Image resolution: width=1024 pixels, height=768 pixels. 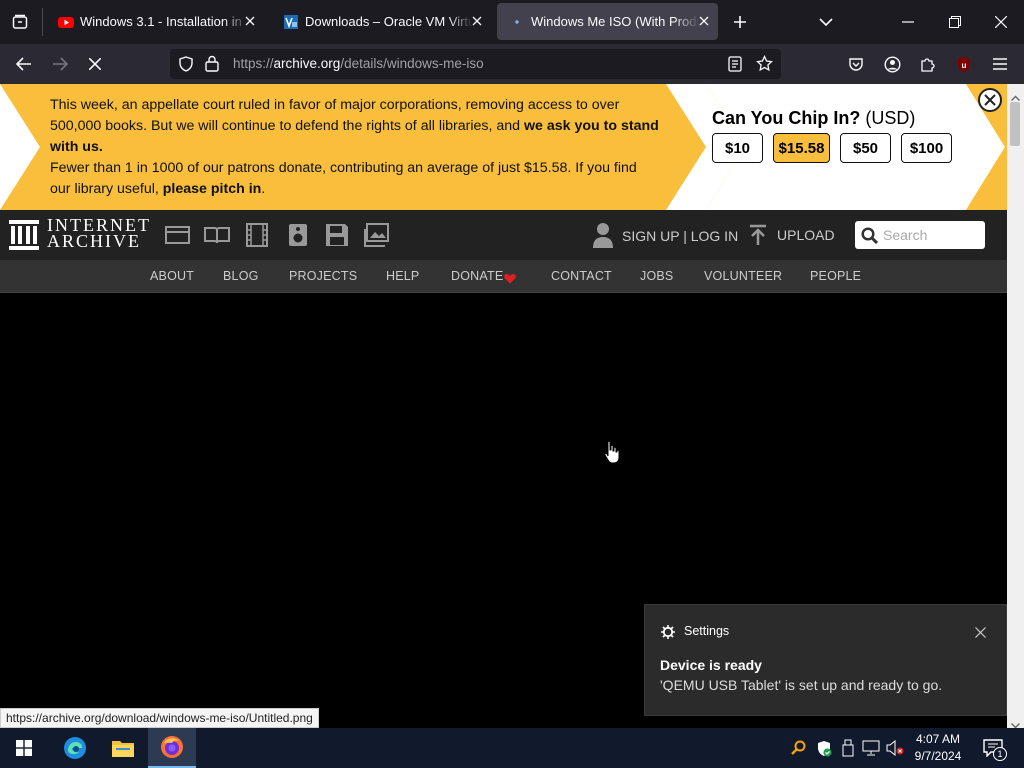 I want to click on system-clock: 4:07 AM 9/7/2024, so click(x=938, y=748).